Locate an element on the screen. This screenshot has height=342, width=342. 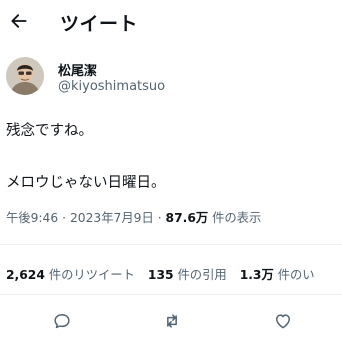
retweet-icon is located at coordinates (172, 321).